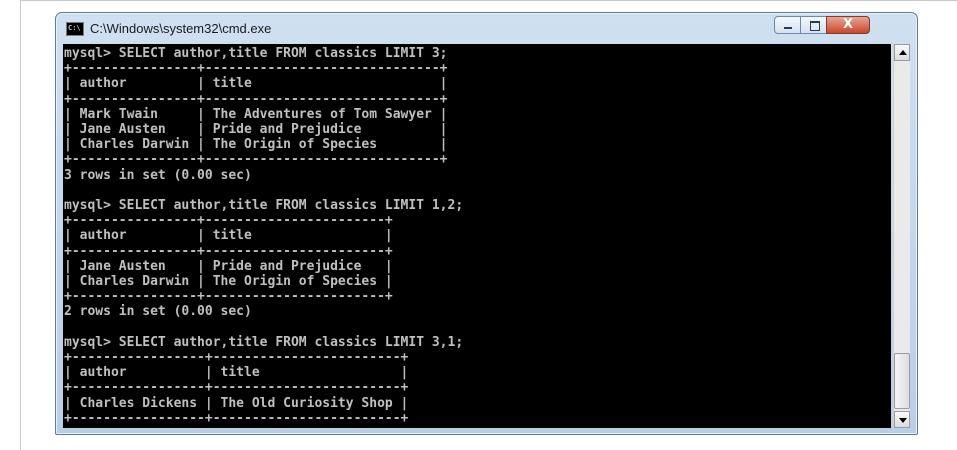 The image size is (957, 450). Describe the element at coordinates (787, 25) in the screenshot. I see `minimize-button` at that location.